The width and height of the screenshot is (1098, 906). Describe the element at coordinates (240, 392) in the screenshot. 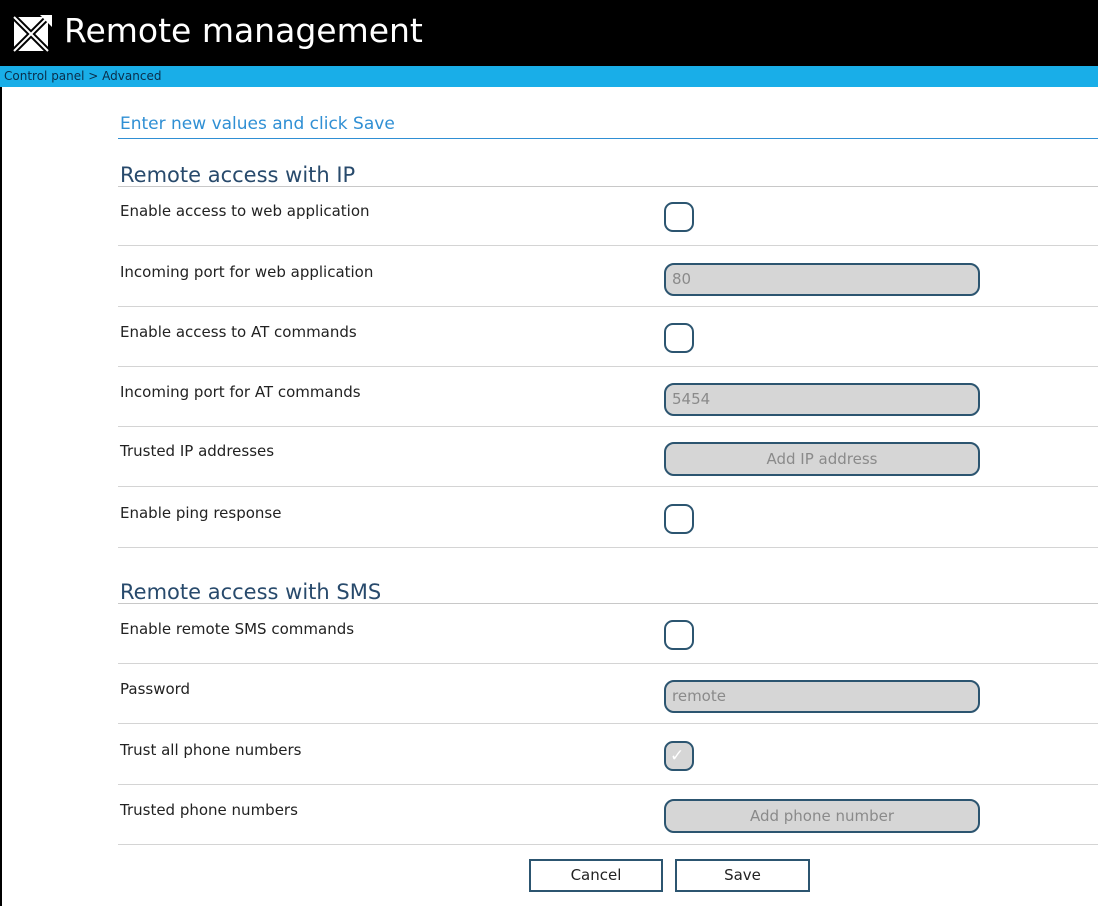

I see `row-label-at-port: Incoming port for AT commands` at that location.